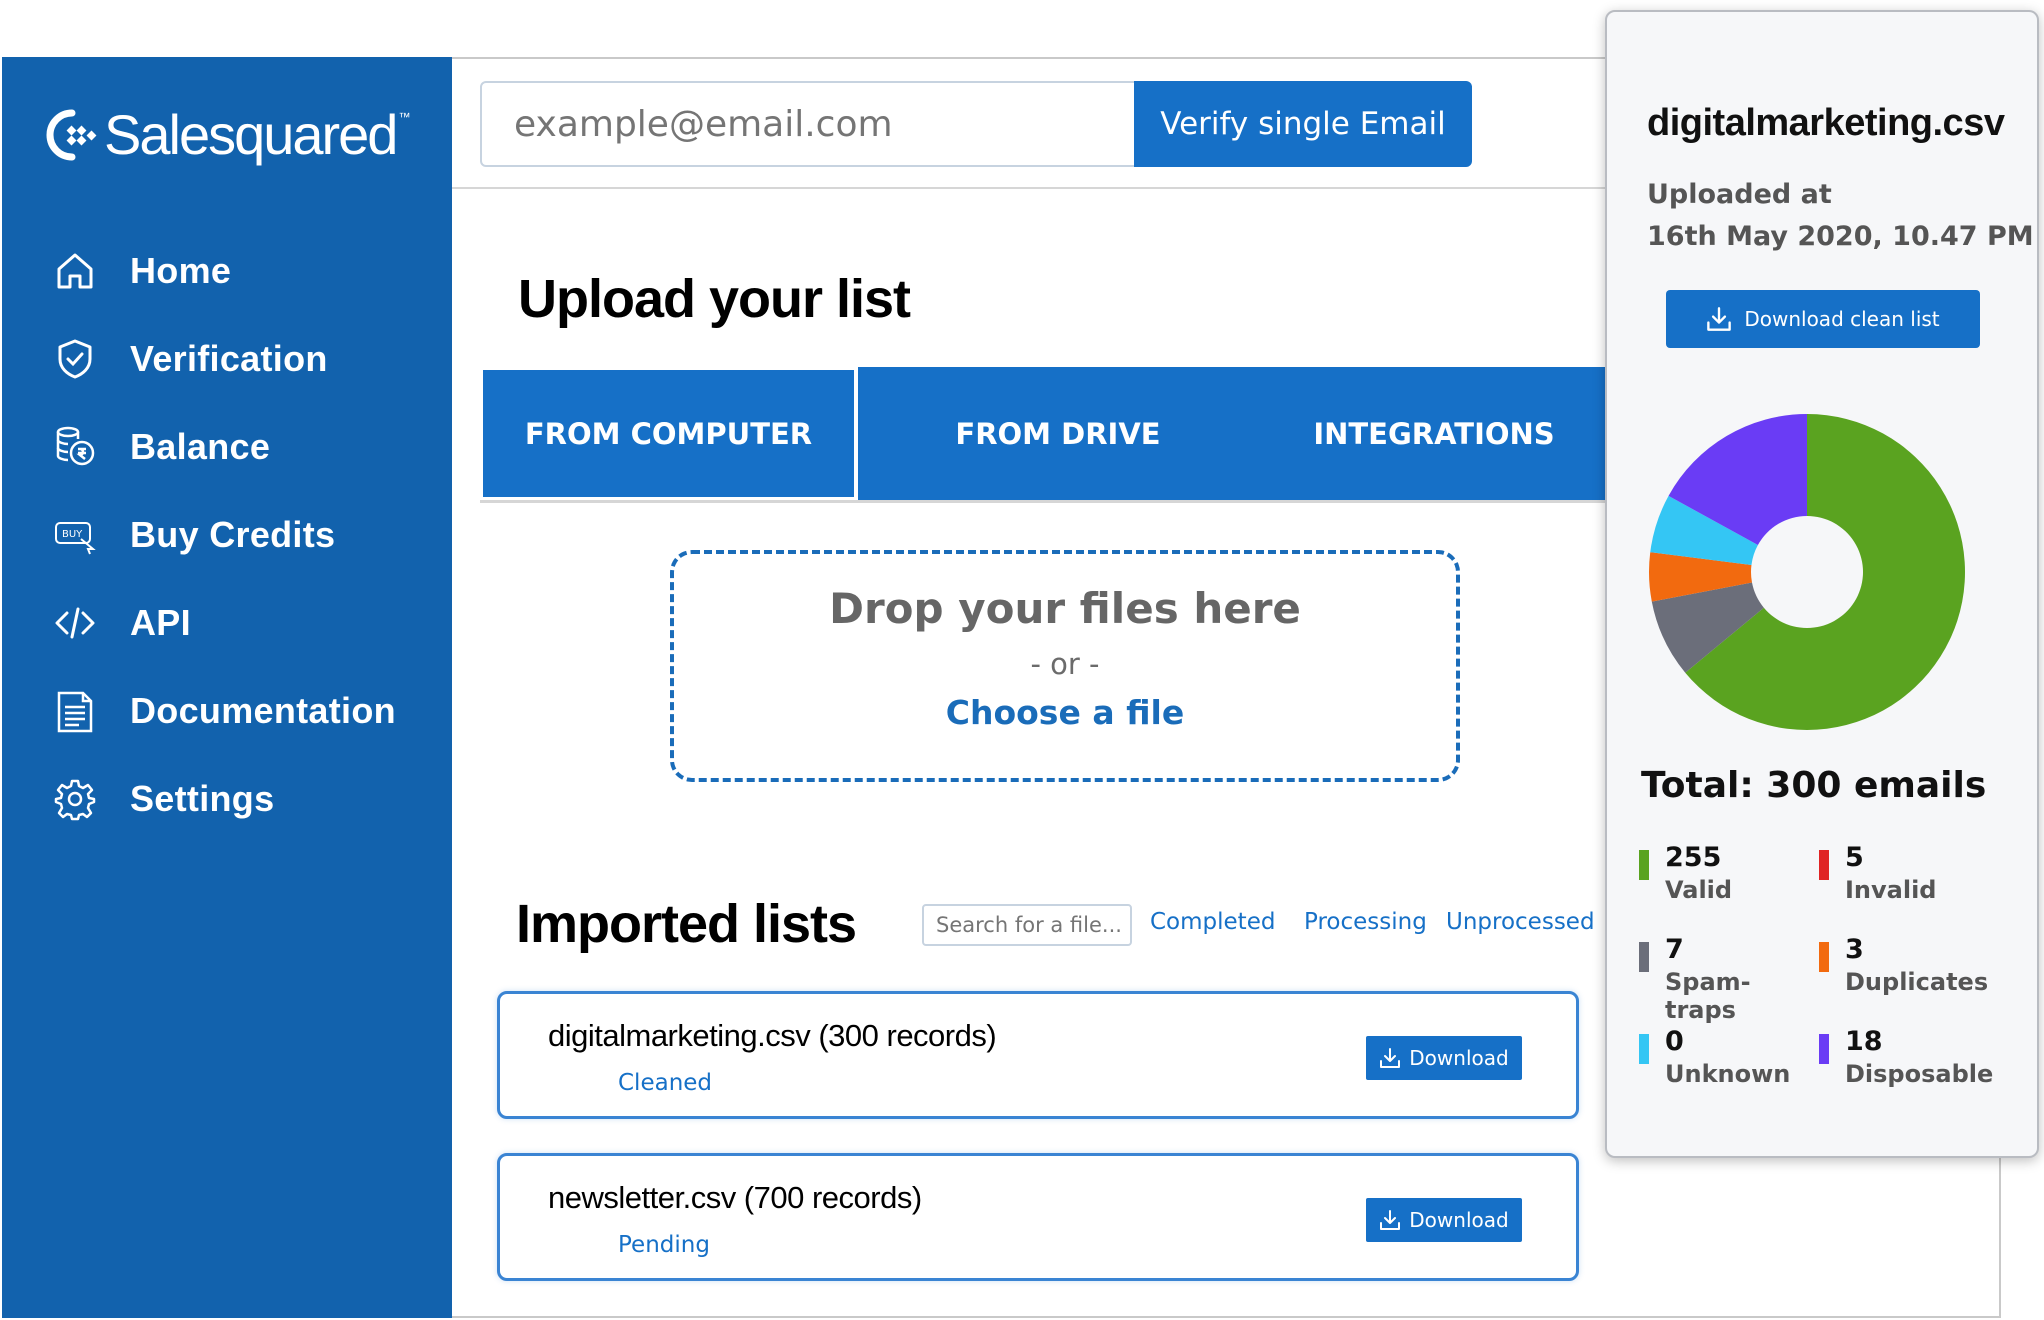 Image resolution: width=2044 pixels, height=1320 pixels. What do you see at coordinates (1854, 857) in the screenshot?
I see `legend-value: 5` at bounding box center [1854, 857].